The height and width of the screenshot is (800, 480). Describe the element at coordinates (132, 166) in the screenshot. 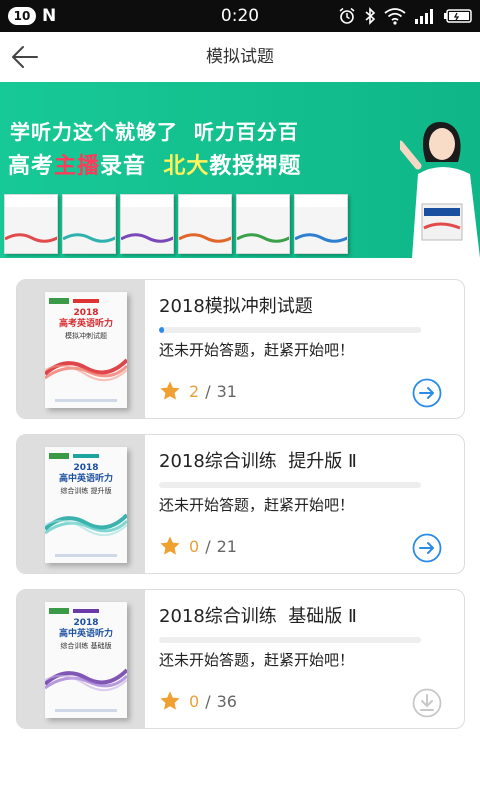

I see `banner-text-mid: 录音` at that location.